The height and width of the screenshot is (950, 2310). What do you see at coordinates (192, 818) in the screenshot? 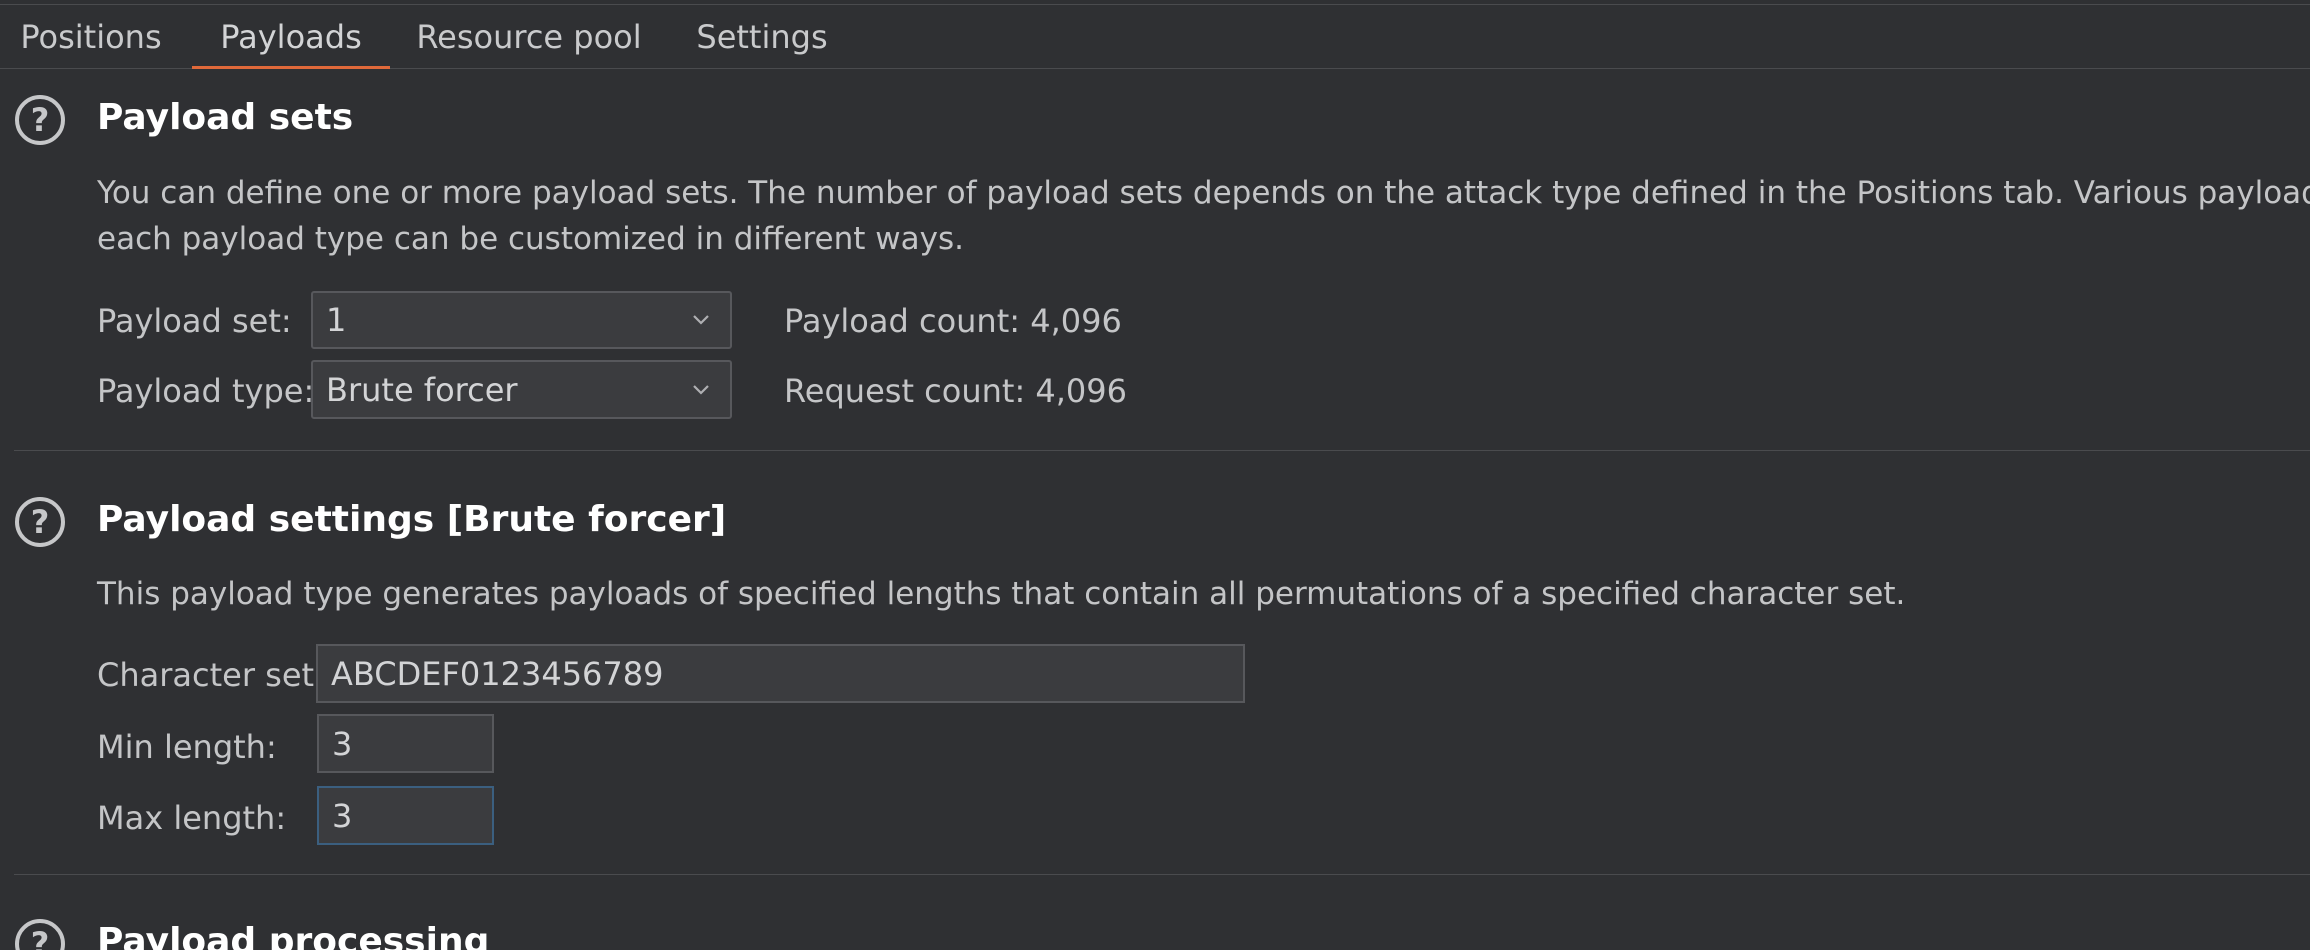
I see `max-length-label: Max length:` at bounding box center [192, 818].